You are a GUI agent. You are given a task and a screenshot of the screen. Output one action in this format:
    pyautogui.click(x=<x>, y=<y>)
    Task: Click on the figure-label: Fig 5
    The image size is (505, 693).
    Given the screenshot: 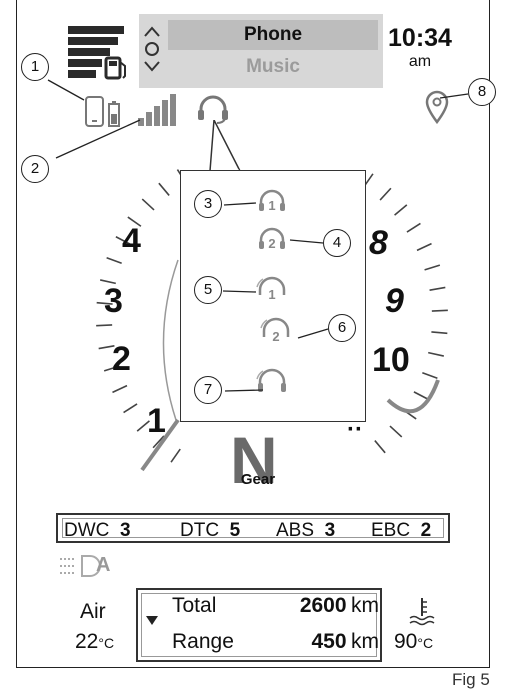 What is the action you would take?
    pyautogui.click(x=471, y=679)
    